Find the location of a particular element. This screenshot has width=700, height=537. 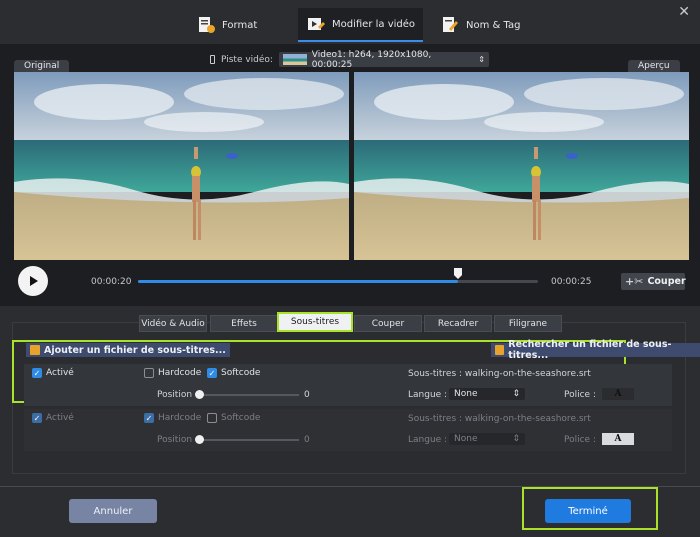

hardcode-checkbox: Hardcode is located at coordinates (172, 373).